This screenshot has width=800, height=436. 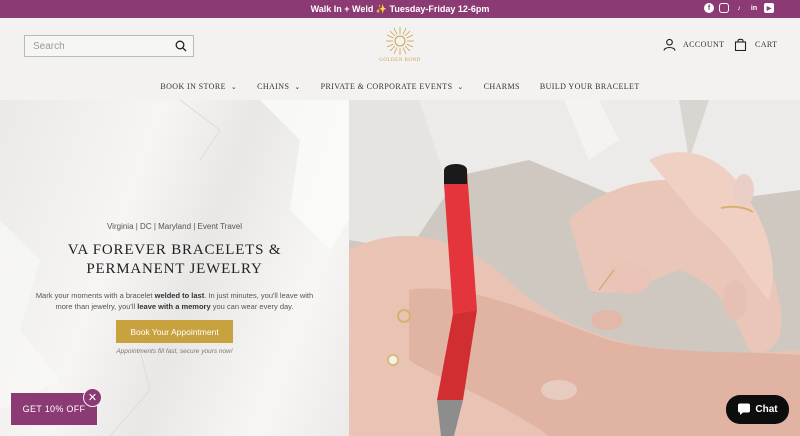 What do you see at coordinates (174, 260) in the screenshot?
I see `hero-headline: VA FOREVER BRACELETS & PERMANENT JEWELRY` at bounding box center [174, 260].